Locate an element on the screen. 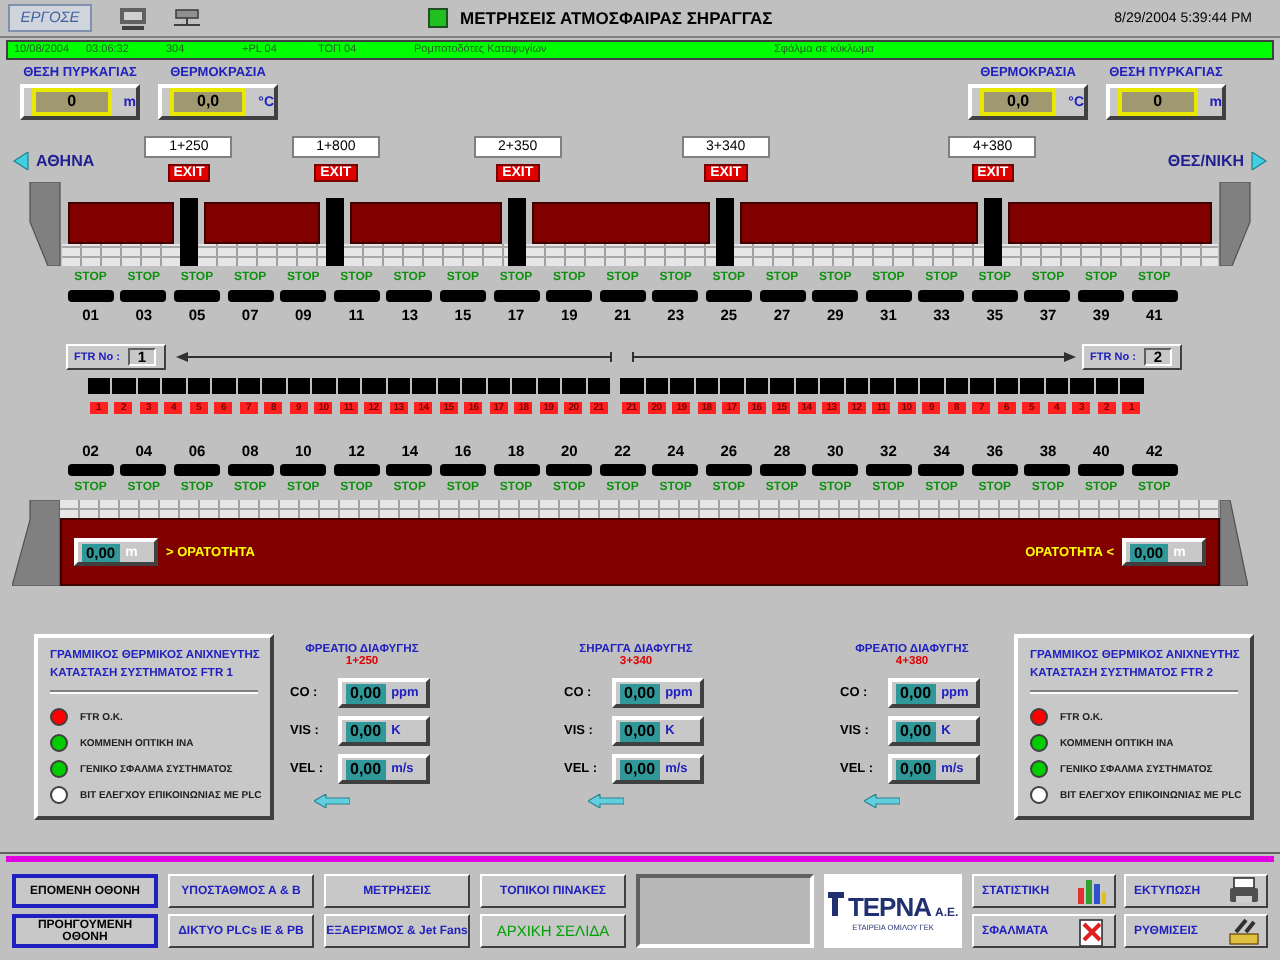 The height and width of the screenshot is (960, 1280). direction-label: ΑΘΗΝΑ is located at coordinates (65, 161).